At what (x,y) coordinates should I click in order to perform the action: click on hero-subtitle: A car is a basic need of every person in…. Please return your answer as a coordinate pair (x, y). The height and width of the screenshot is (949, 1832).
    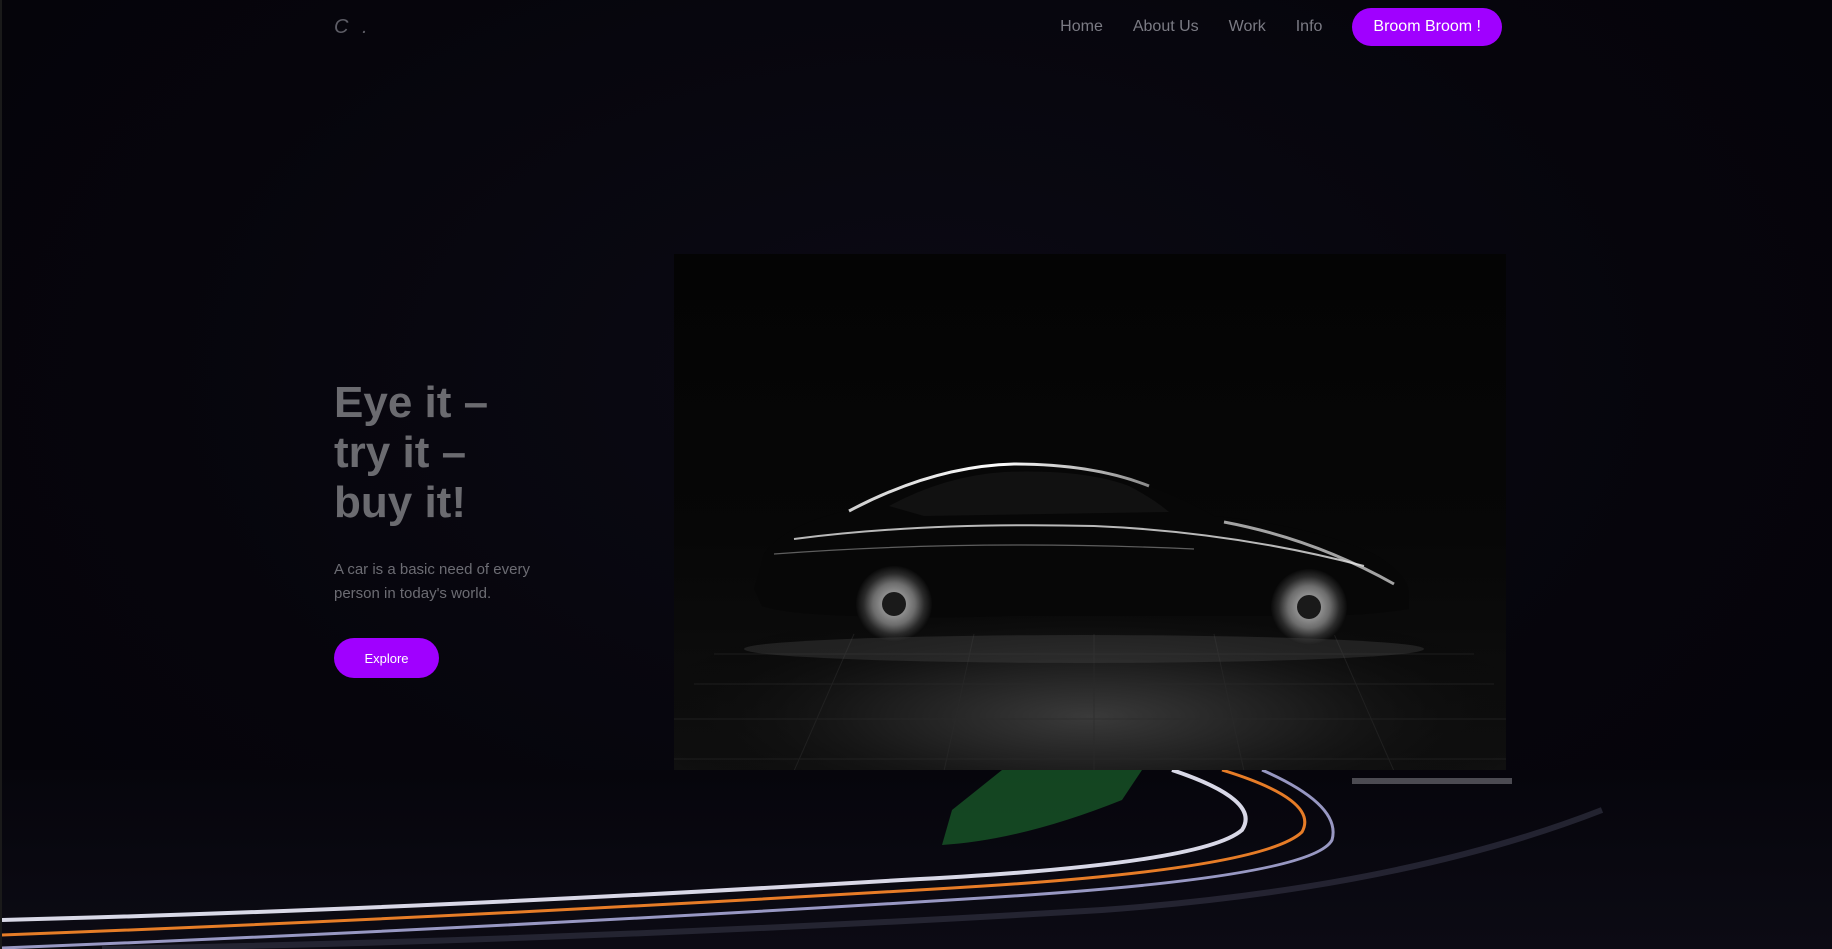
    Looking at the image, I should click on (432, 581).